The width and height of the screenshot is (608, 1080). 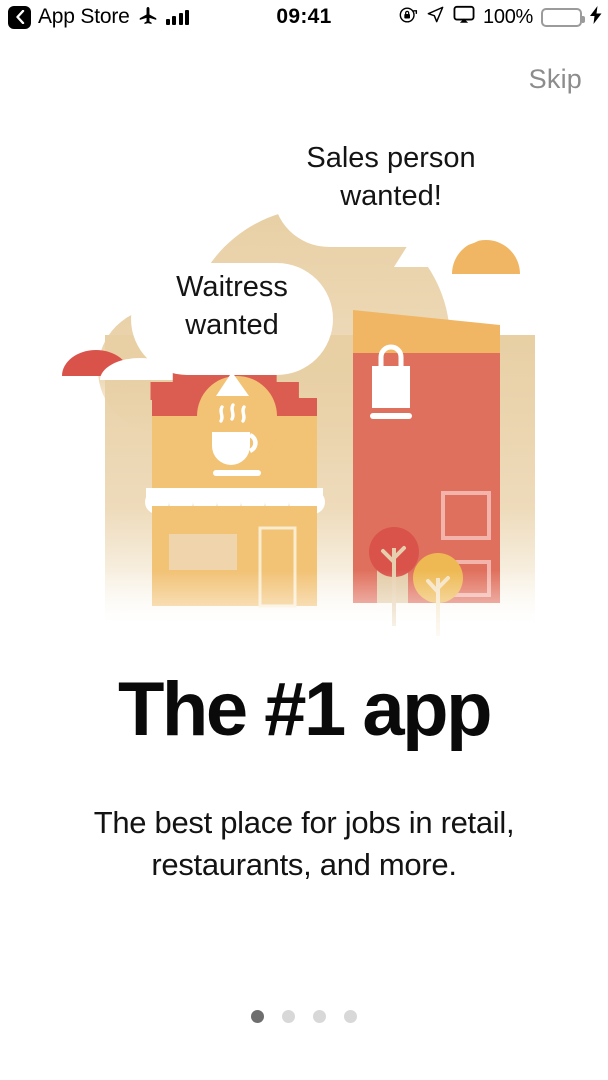 I want to click on lightning-bolt-icon, so click(x=596, y=17).